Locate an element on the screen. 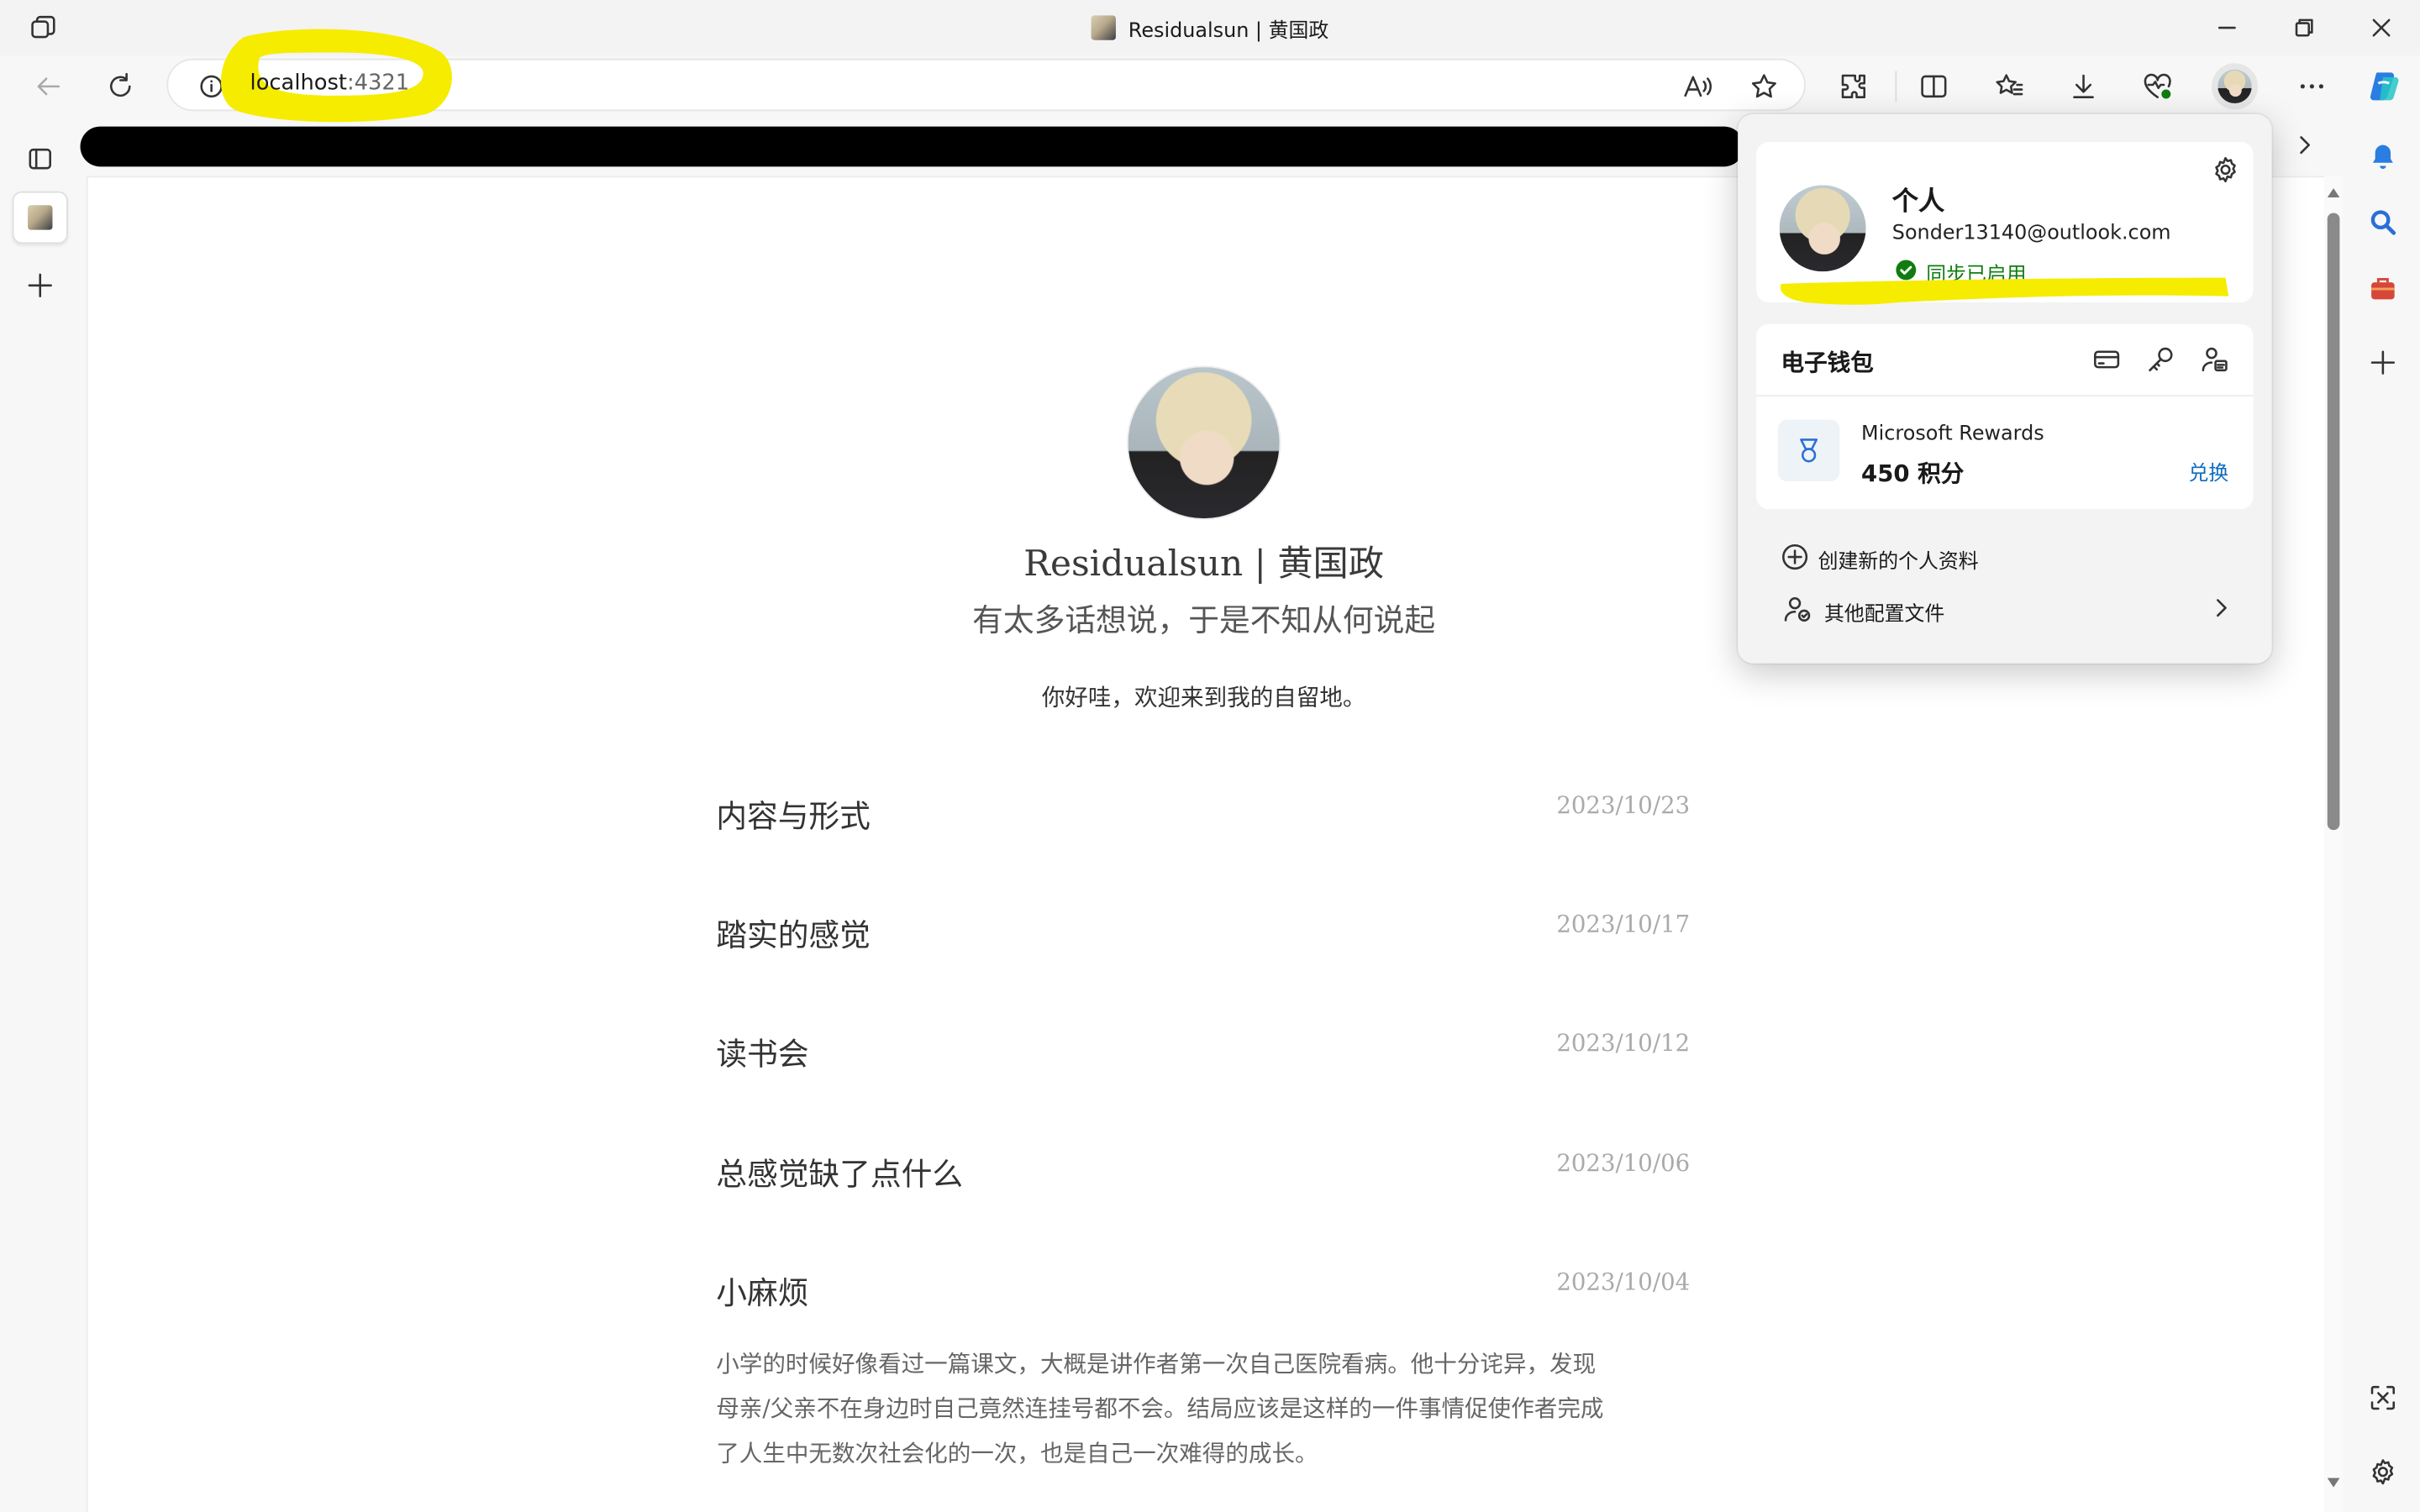 The height and width of the screenshot is (1512, 2420). profile-name: 个人 is located at coordinates (1918, 202).